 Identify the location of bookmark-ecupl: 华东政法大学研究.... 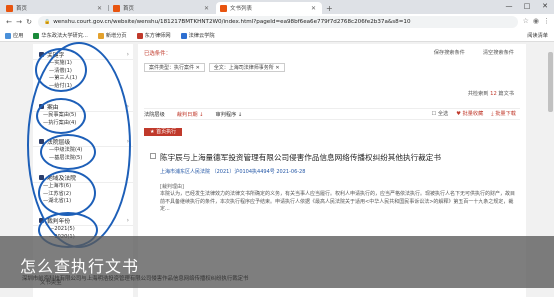
(60, 35).